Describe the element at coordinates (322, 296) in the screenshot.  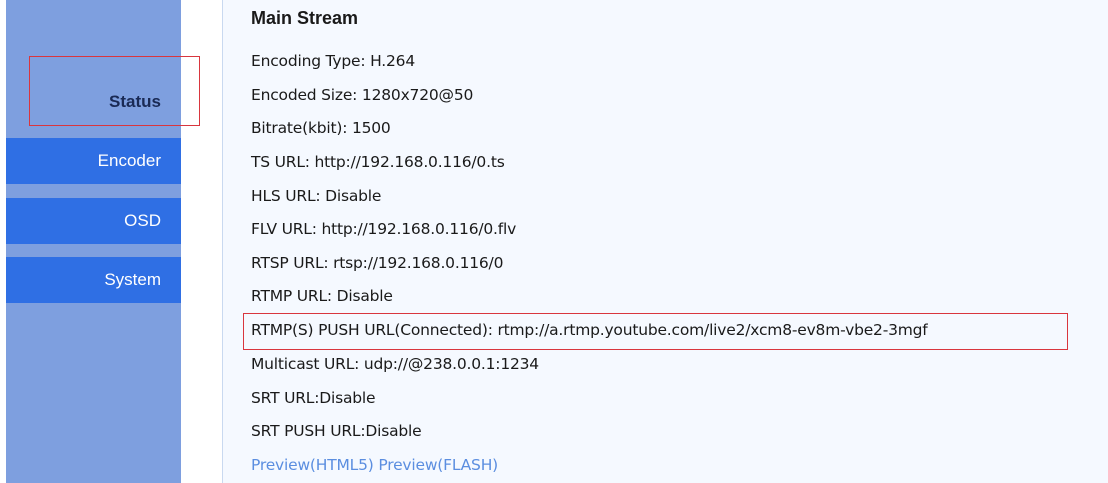
I see `rtmp-url: RTMP URL: Disable` at that location.